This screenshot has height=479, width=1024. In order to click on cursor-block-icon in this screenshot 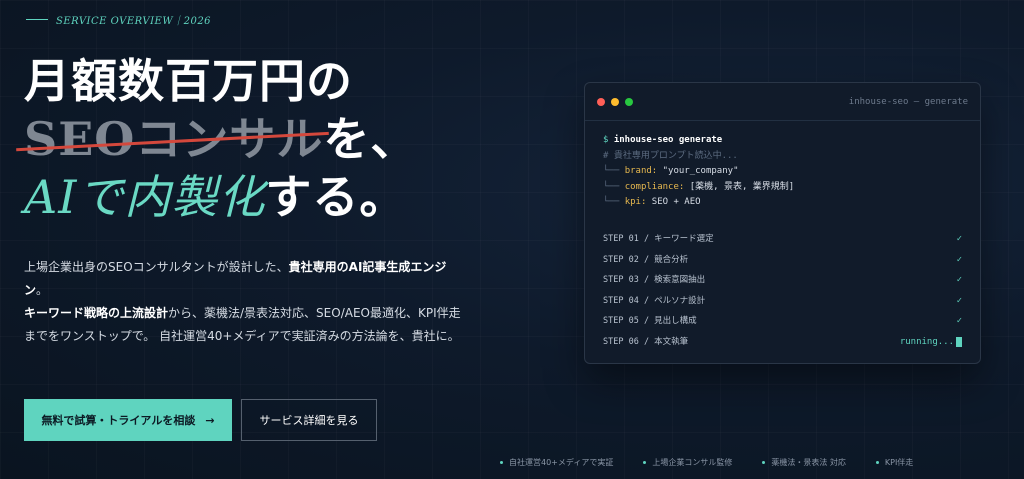, I will do `click(959, 342)`.